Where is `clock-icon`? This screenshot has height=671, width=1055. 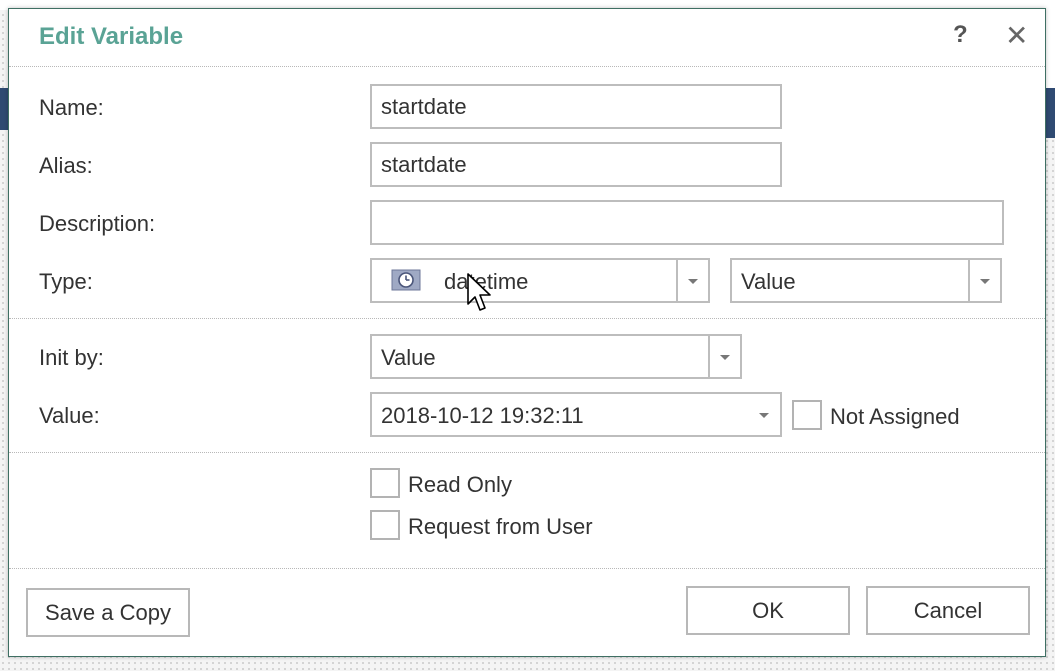
clock-icon is located at coordinates (406, 280).